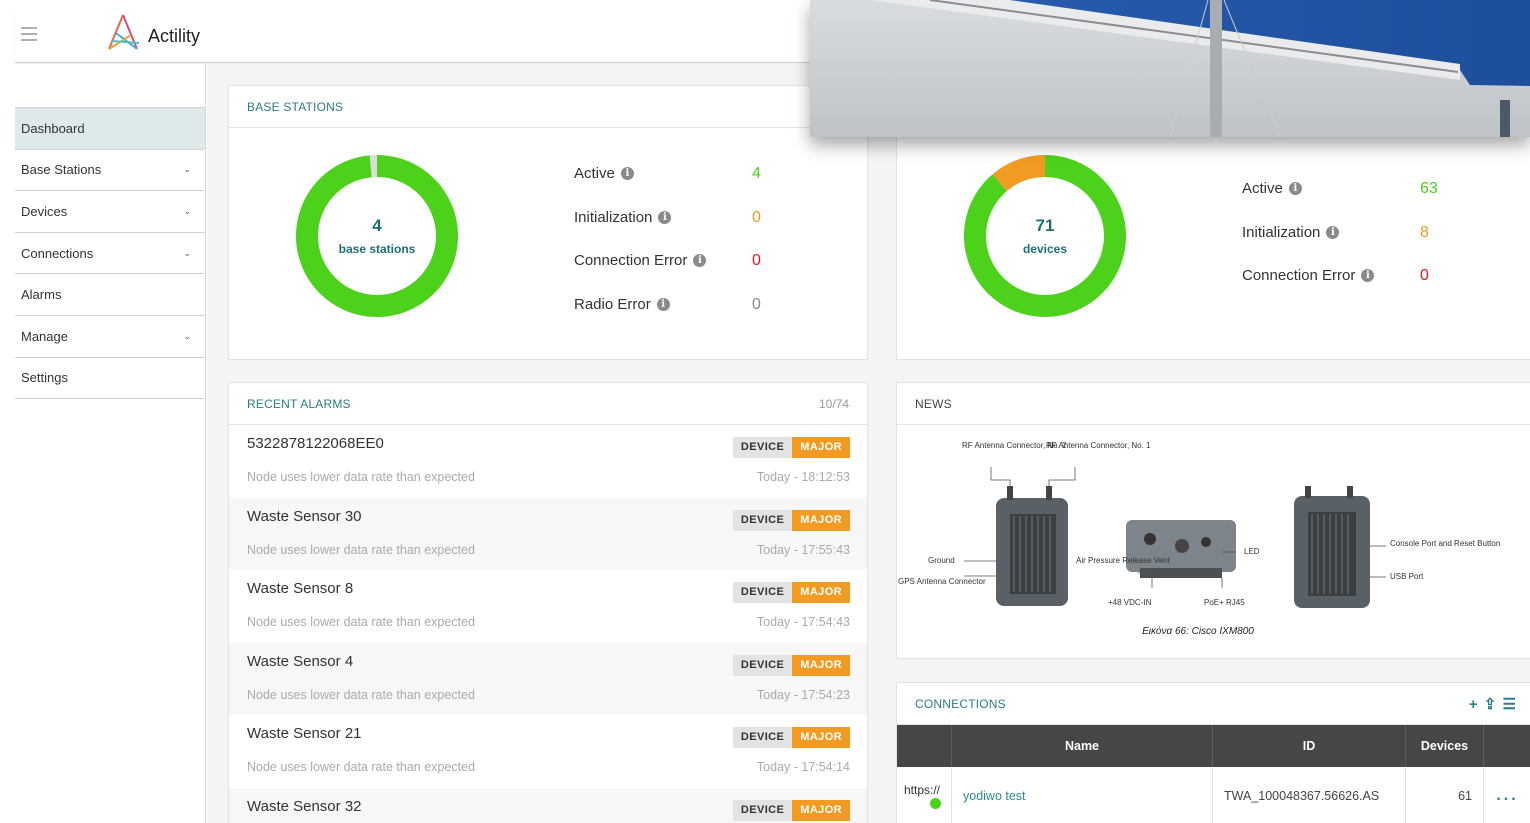 This screenshot has height=823, width=1530. What do you see at coordinates (110, 129) in the screenshot?
I see `sidebar-item-dashboard: Dashboard` at bounding box center [110, 129].